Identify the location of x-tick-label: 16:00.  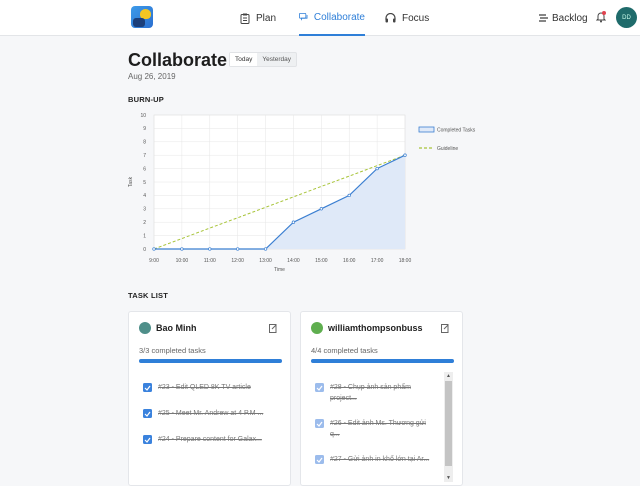
(349, 261).